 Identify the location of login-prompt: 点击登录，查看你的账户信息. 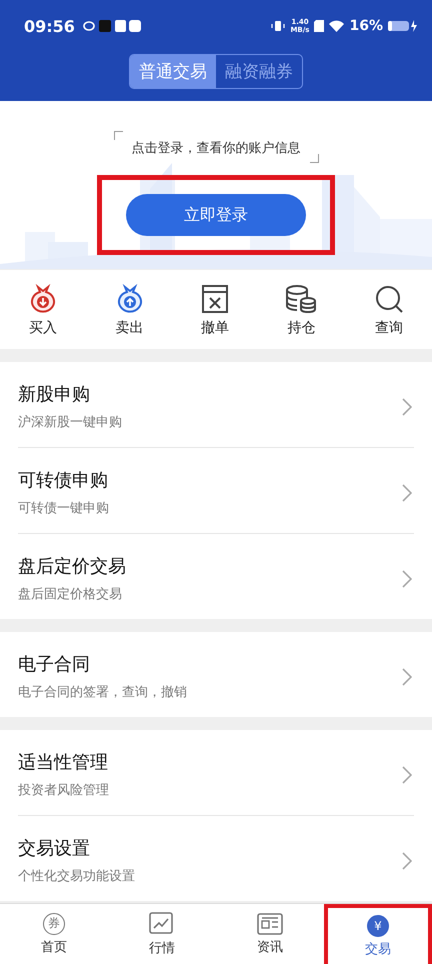
(216, 148).